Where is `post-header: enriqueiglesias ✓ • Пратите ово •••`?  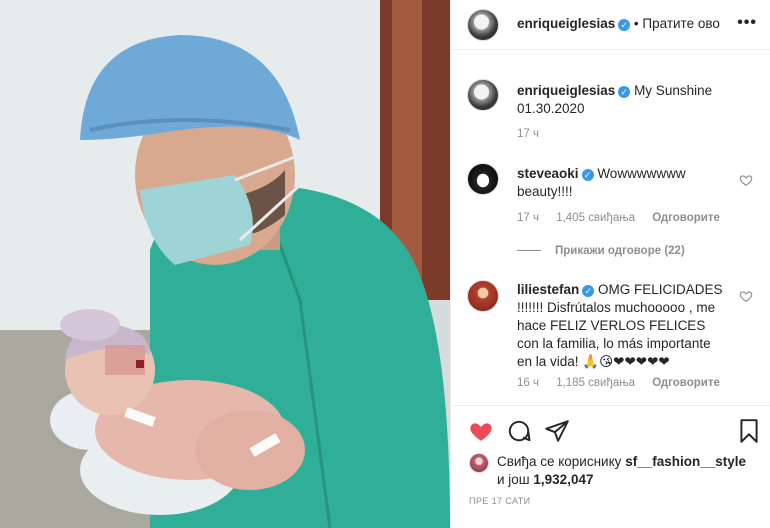 post-header: enriqueiglesias ✓ • Пратите ово ••• is located at coordinates (610, 25).